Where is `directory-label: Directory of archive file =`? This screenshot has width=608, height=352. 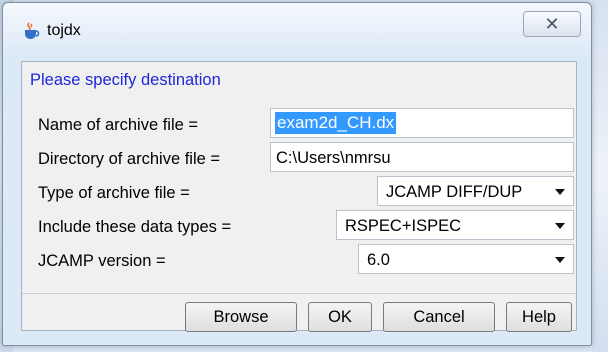
directory-label: Directory of archive file = is located at coordinates (129, 159).